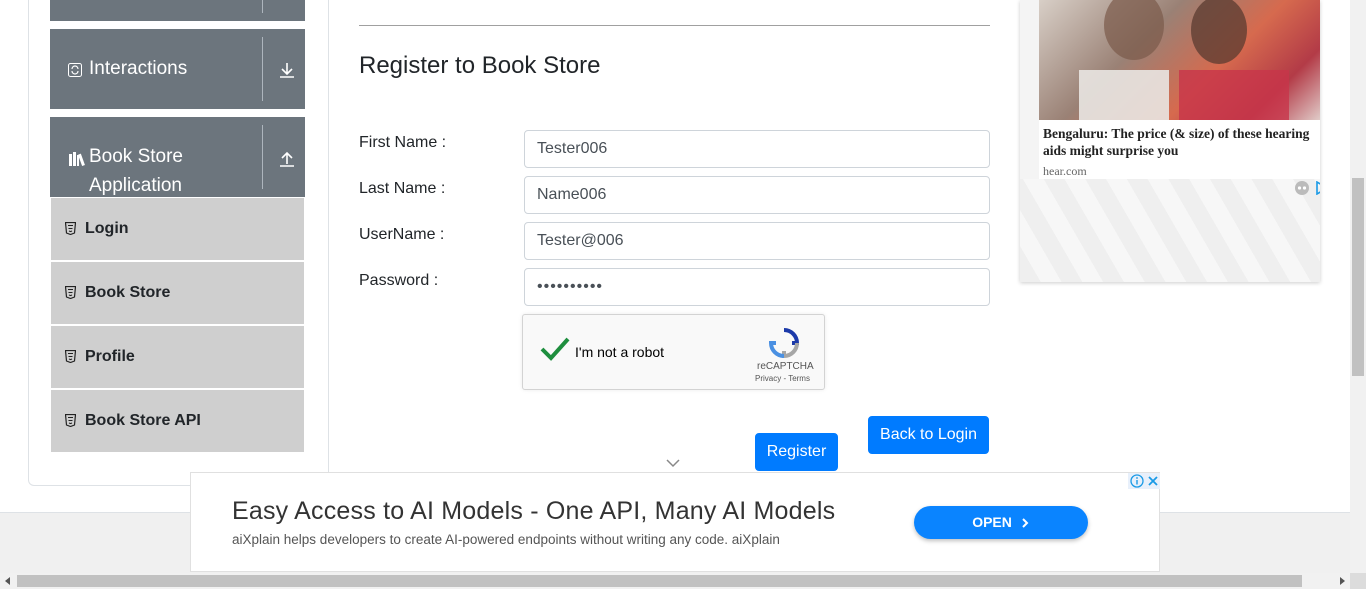  I want to click on scroll-left-icon, so click(8, 581).